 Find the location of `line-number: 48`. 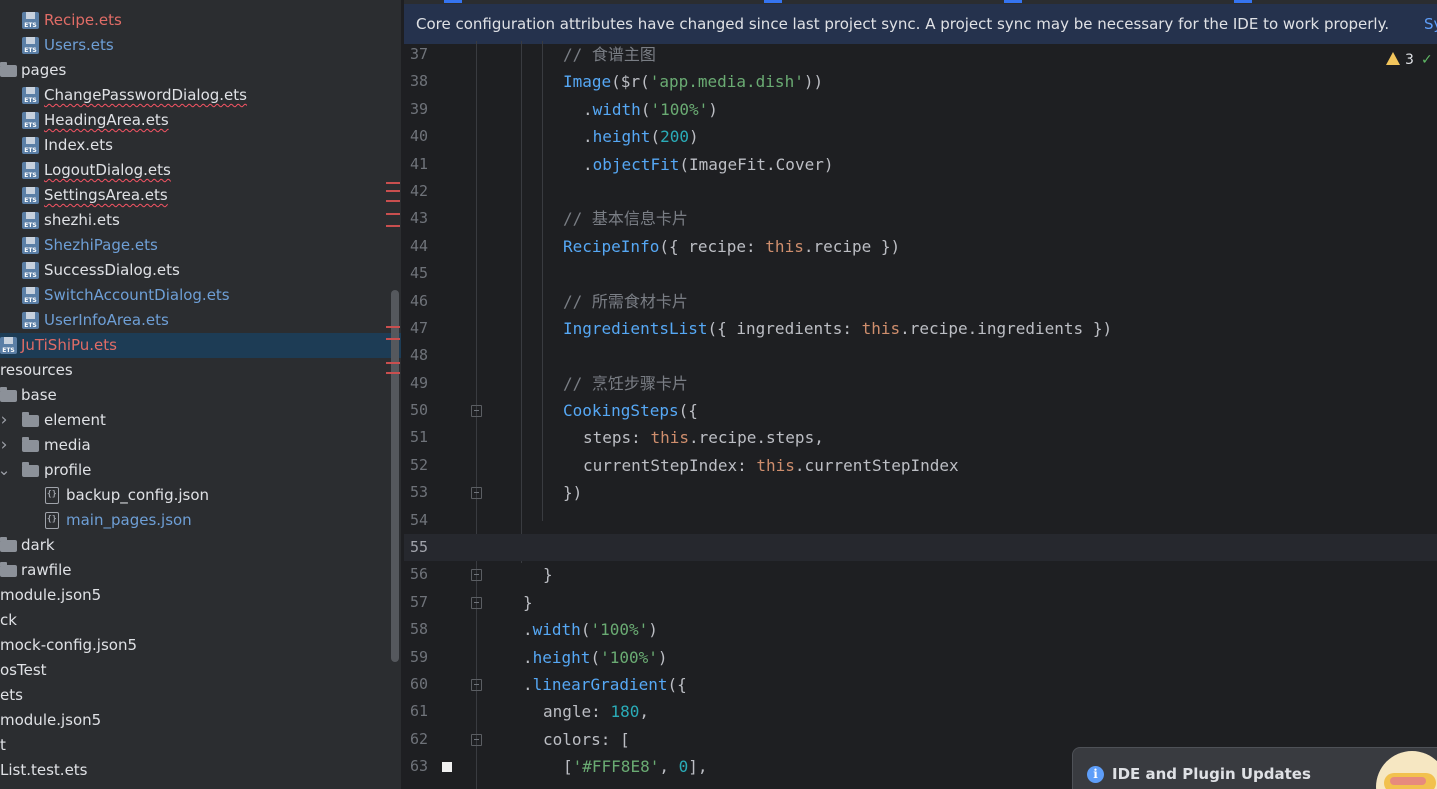

line-number: 48 is located at coordinates (416, 355).